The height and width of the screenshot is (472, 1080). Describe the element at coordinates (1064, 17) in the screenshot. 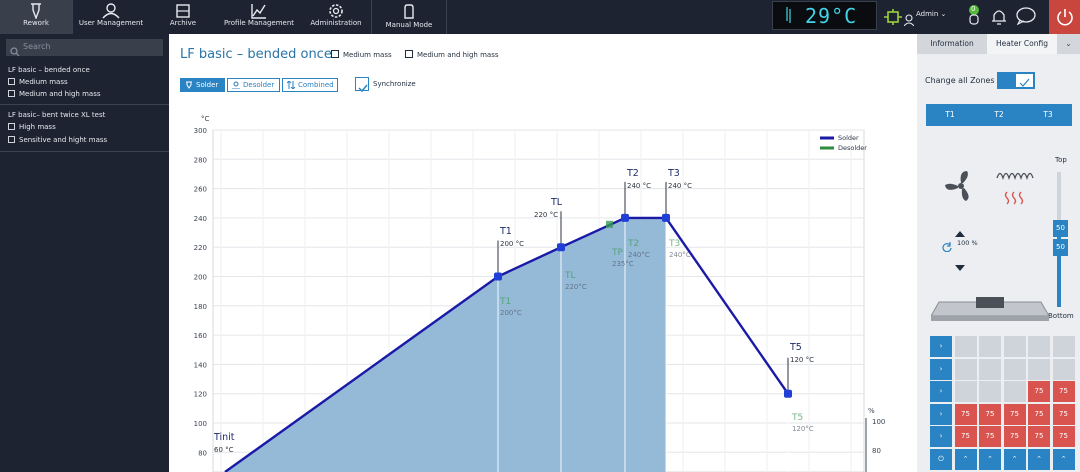

I see `power-button` at that location.